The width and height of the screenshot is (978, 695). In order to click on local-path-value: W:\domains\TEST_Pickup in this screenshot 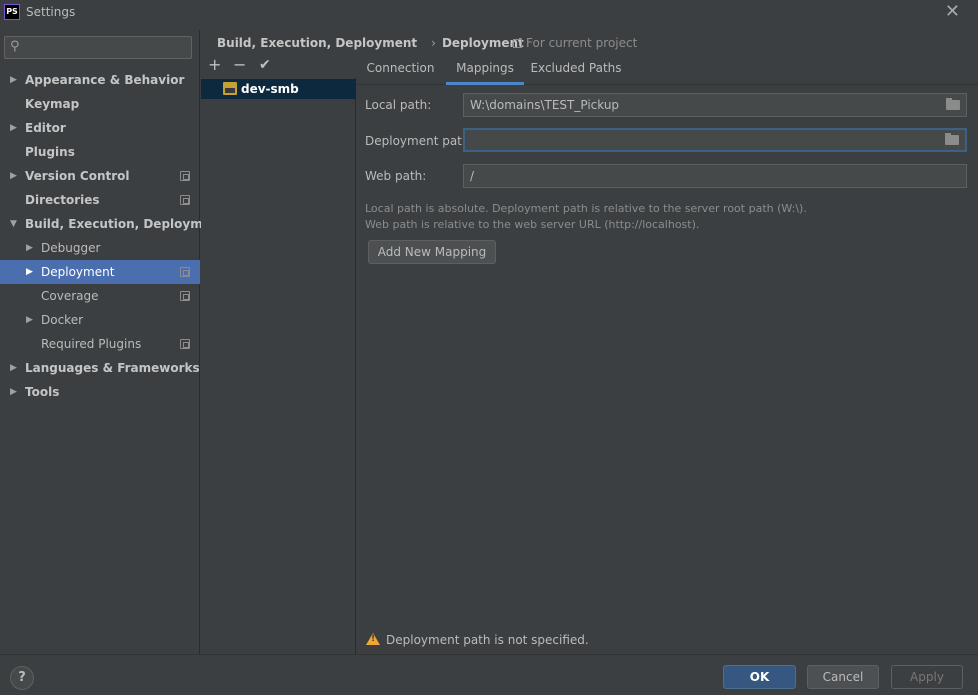, I will do `click(545, 105)`.